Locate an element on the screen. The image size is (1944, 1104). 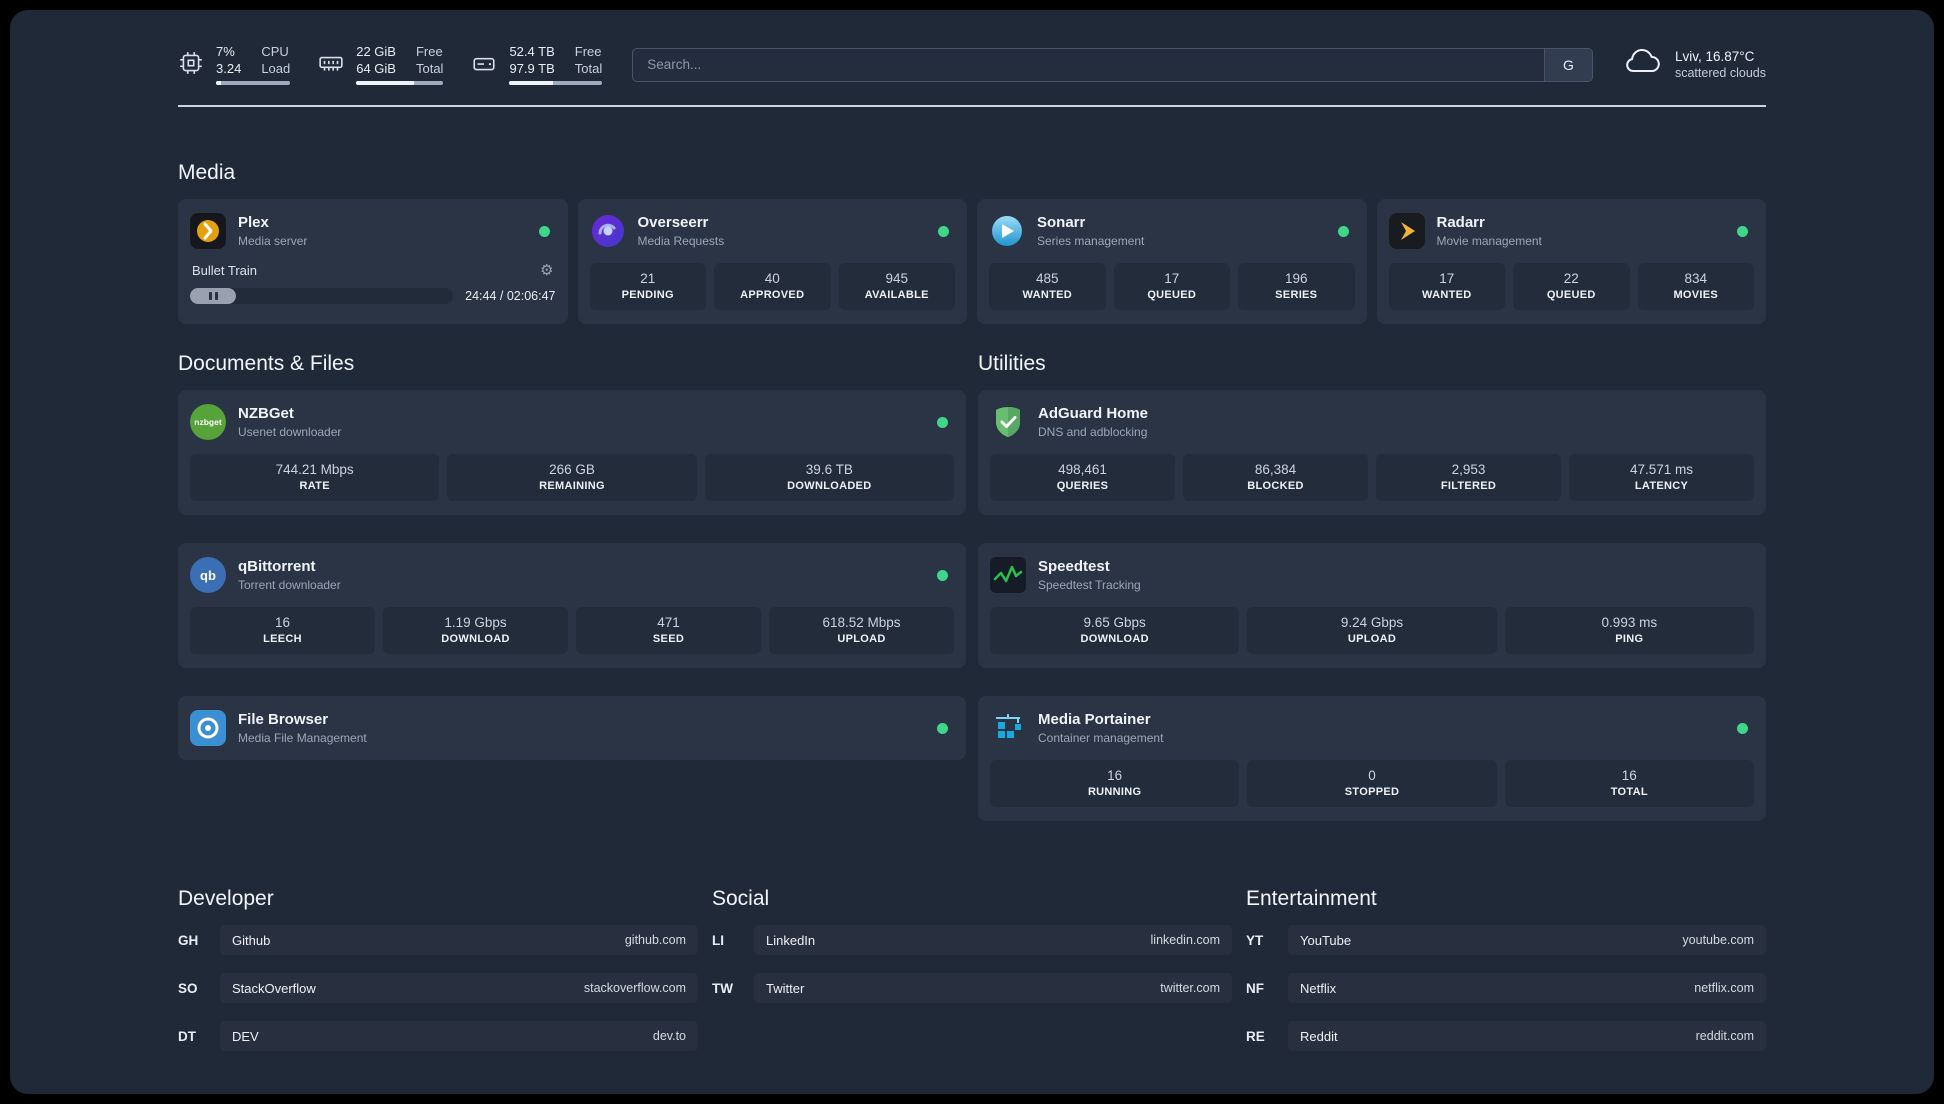
link-item-linkedin: LI LinkedIn linkedin.com is located at coordinates (972, 940).